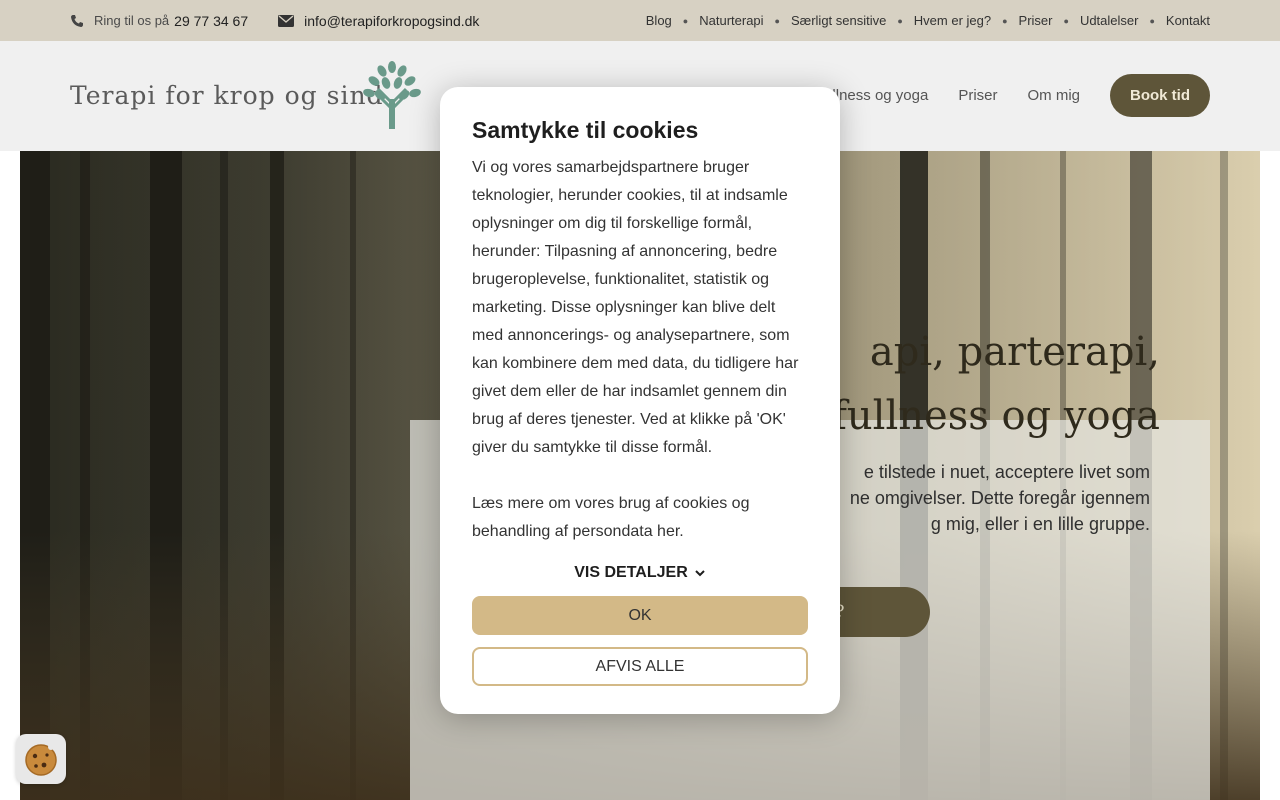 This screenshot has height=800, width=1280. Describe the element at coordinates (77, 20) in the screenshot. I see `phone-icon` at that location.